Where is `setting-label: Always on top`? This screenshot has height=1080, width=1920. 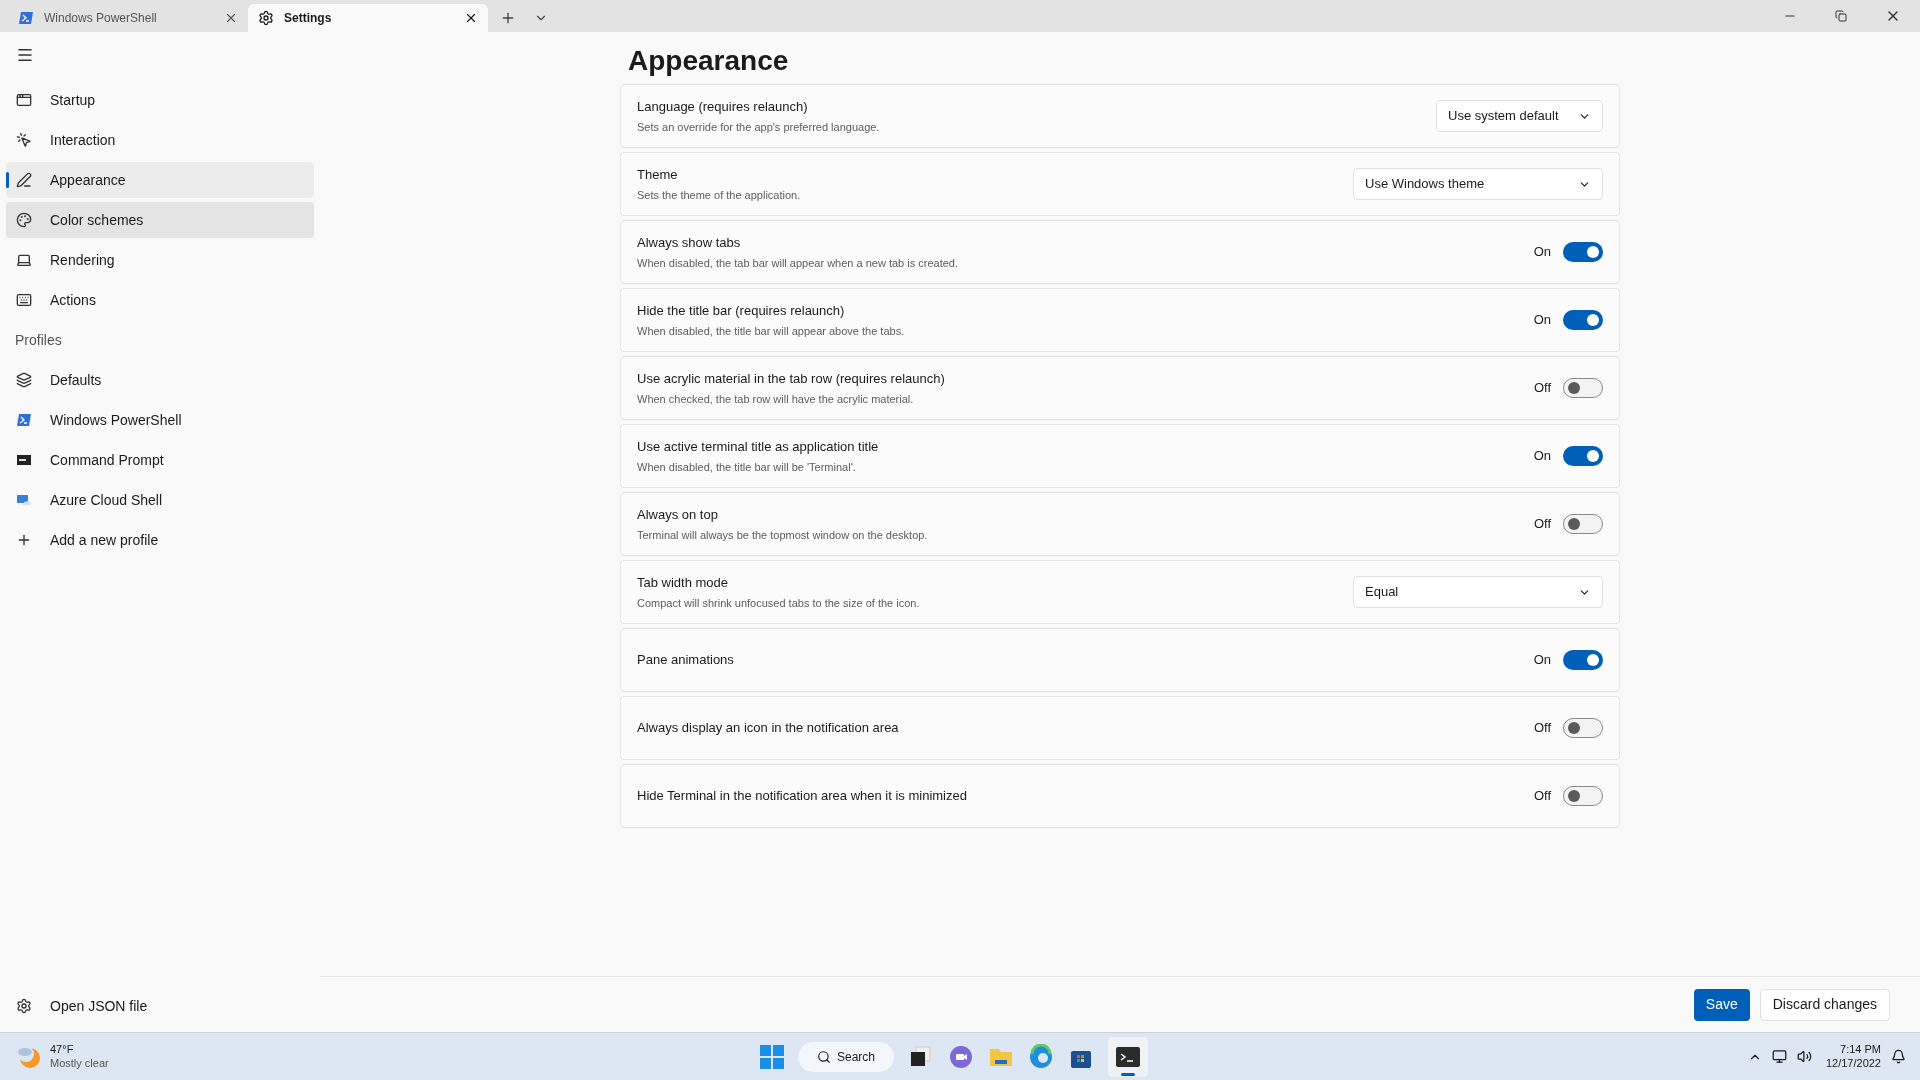
setting-label: Always on top is located at coordinates (678, 514).